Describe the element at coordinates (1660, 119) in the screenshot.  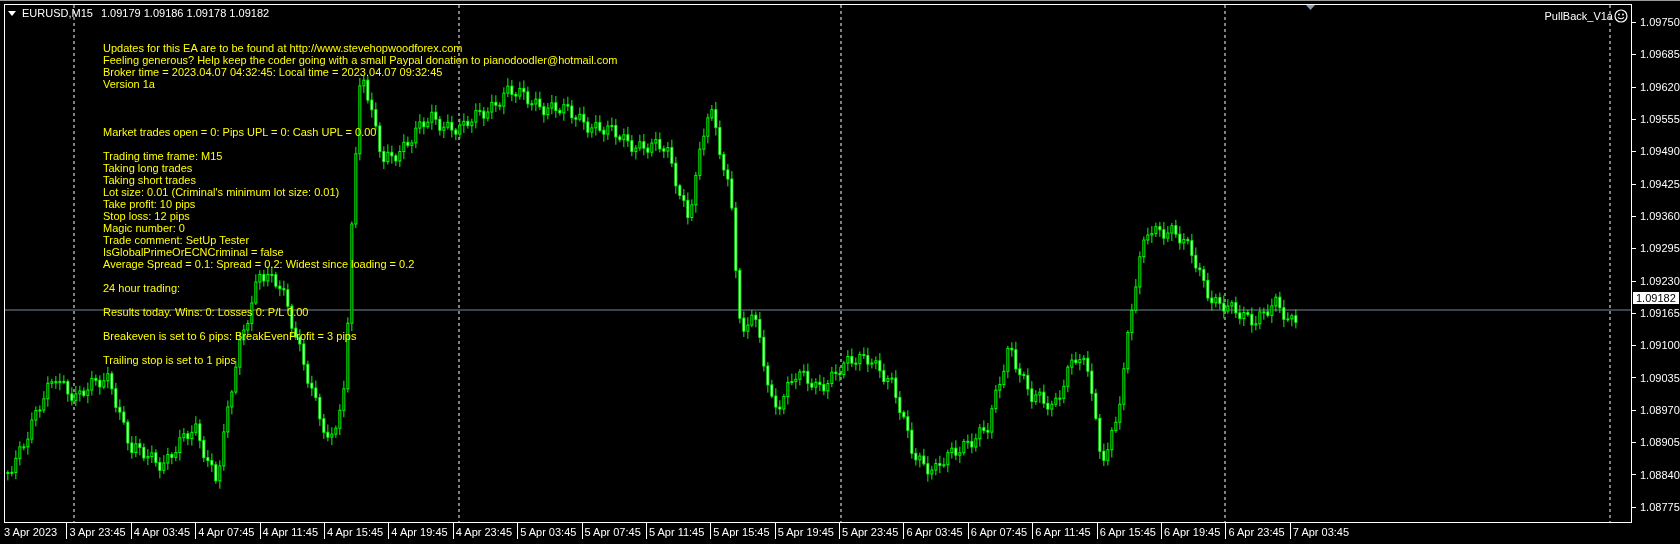
I see `price-label: 1.09555` at that location.